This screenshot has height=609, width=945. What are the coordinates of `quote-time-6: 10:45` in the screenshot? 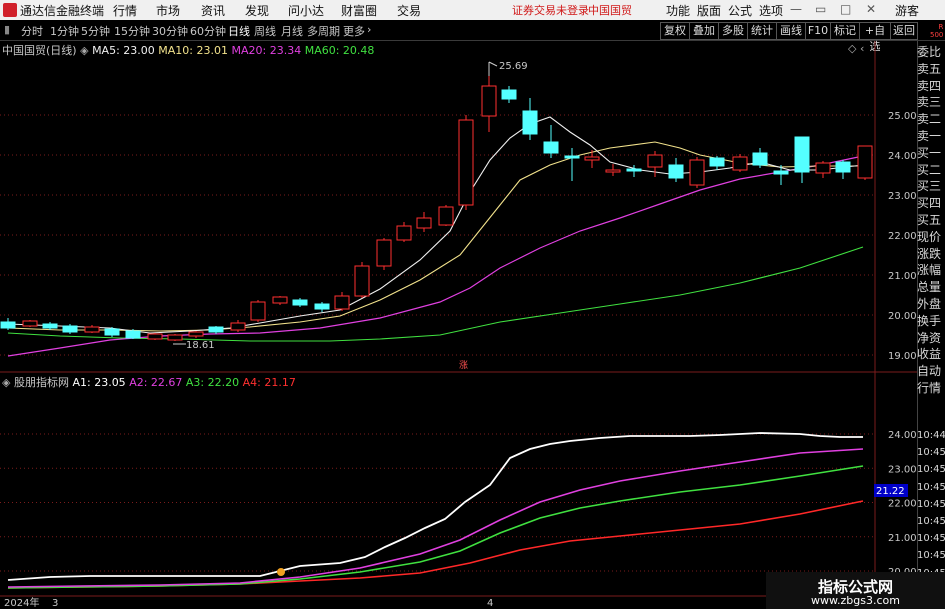 It's located at (931, 539).